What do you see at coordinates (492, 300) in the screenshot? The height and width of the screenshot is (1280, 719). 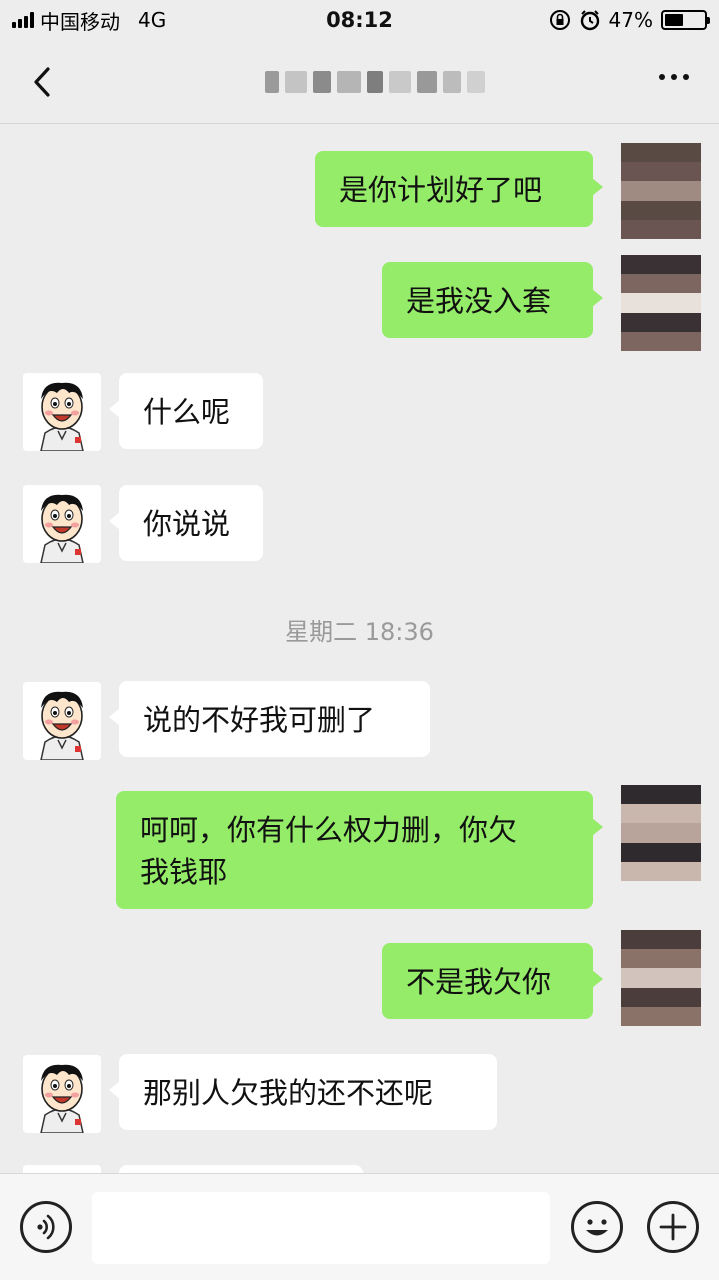 I see `message-bubble-outgoing: 是我没入套` at bounding box center [492, 300].